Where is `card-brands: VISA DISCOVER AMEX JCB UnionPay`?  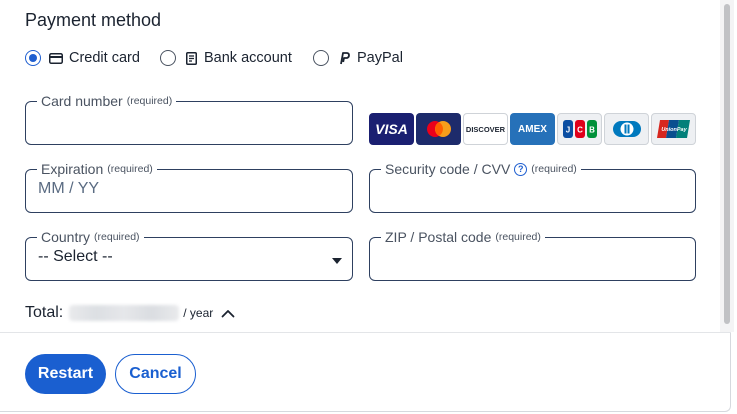 card-brands: VISA DISCOVER AMEX JCB UnionPay is located at coordinates (532, 129).